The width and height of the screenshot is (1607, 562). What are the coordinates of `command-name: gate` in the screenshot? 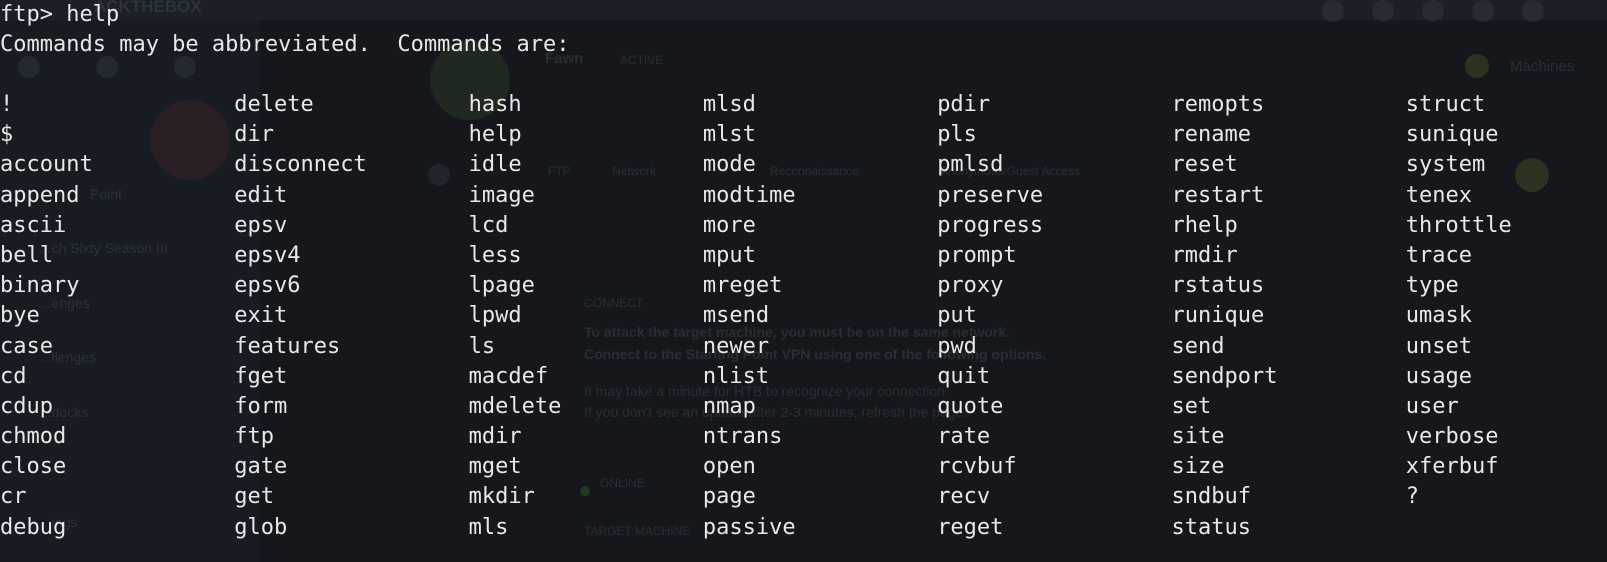 It's located at (261, 467).